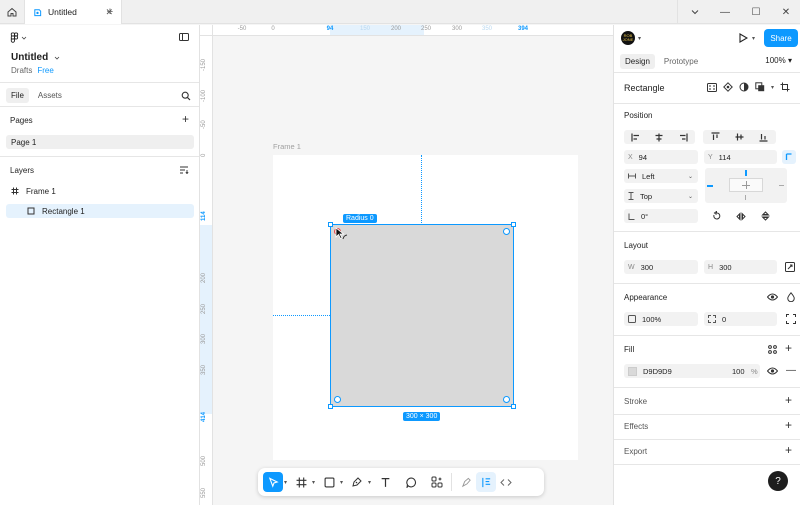 Image resolution: width=800 pixels, height=505 pixels. I want to click on mask-icon, so click(744, 87).